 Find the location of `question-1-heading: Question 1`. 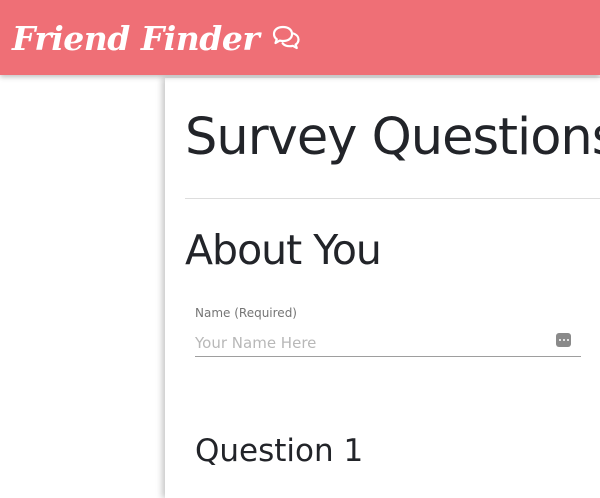

question-1-heading: Question 1 is located at coordinates (279, 451).